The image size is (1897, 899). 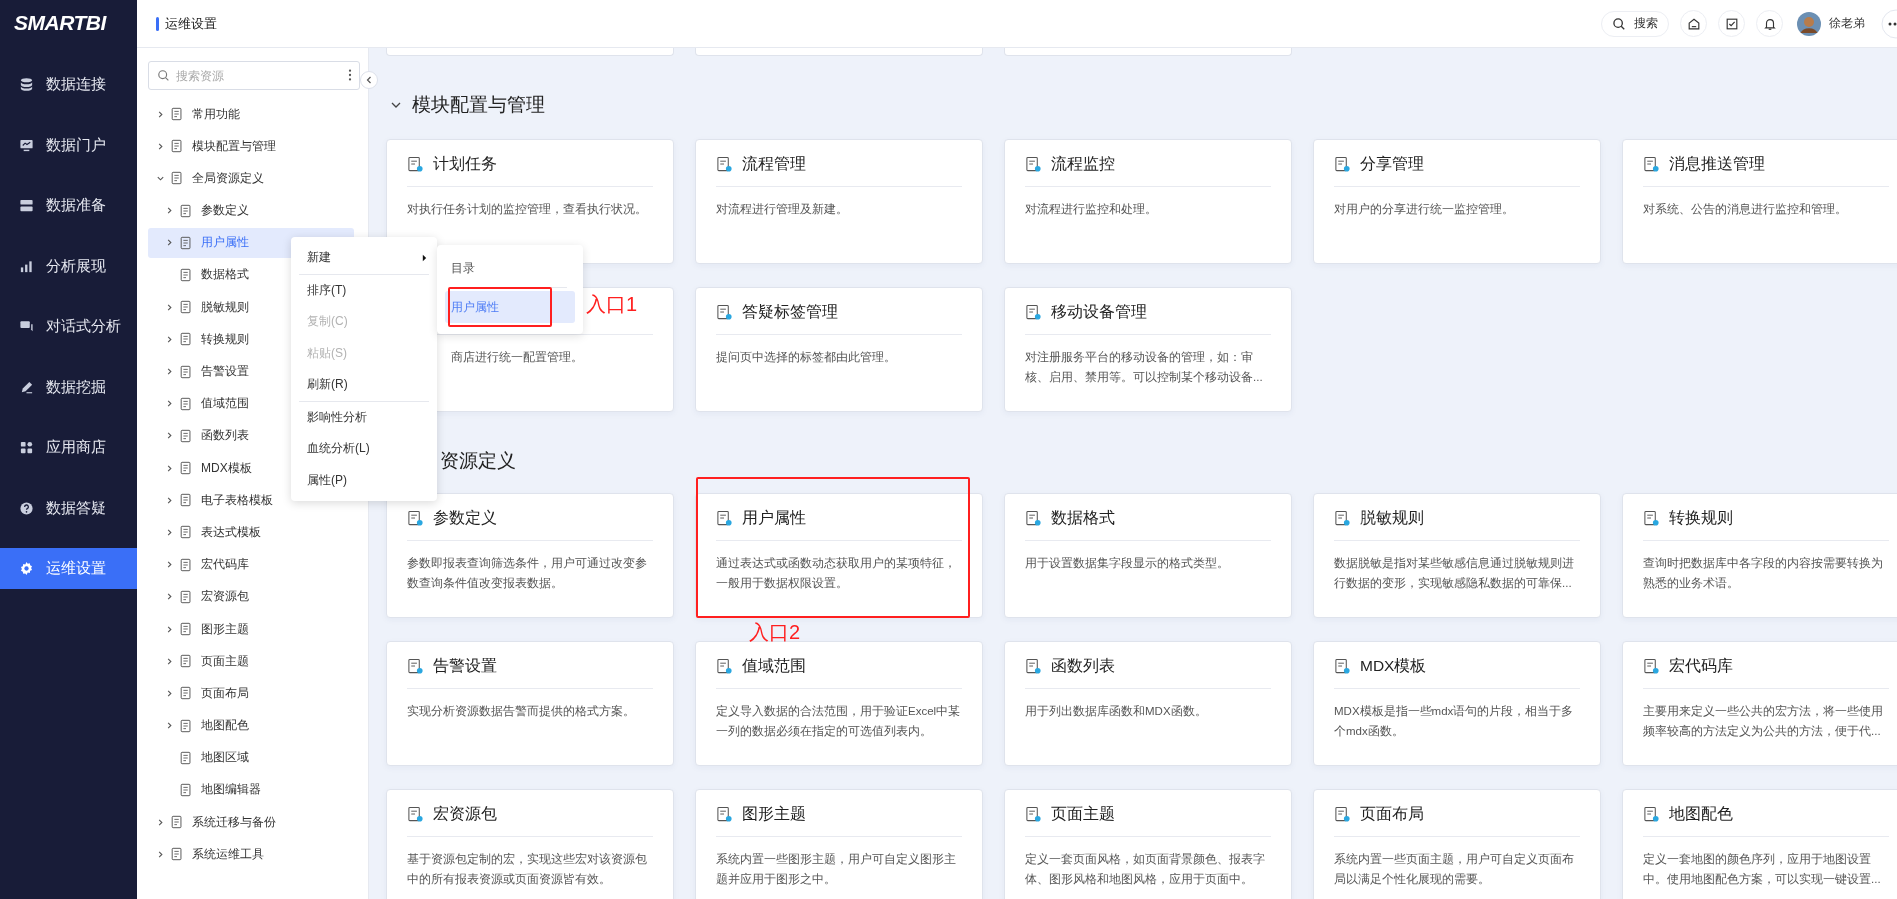 What do you see at coordinates (251, 725) in the screenshot?
I see `tree-item: 地图配色` at bounding box center [251, 725].